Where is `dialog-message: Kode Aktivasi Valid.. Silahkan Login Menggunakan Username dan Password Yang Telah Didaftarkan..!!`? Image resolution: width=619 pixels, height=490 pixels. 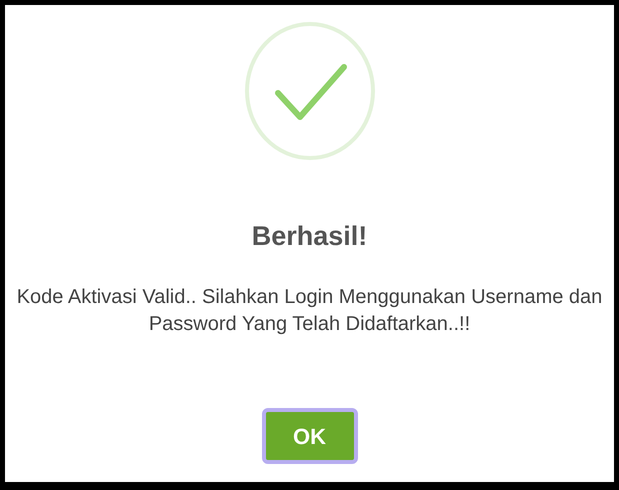
dialog-message: Kode Aktivasi Valid.. Silahkan Login Menggunakan Username dan Password Yang Telah Didaftarkan..!! is located at coordinates (310, 311).